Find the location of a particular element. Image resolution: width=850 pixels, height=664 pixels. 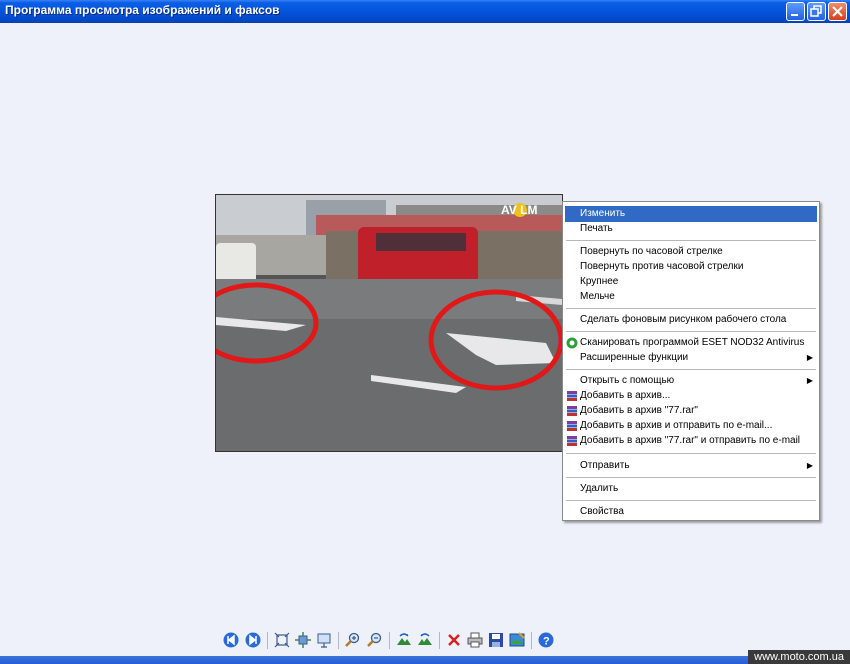

restore-icon is located at coordinates (816, 11).